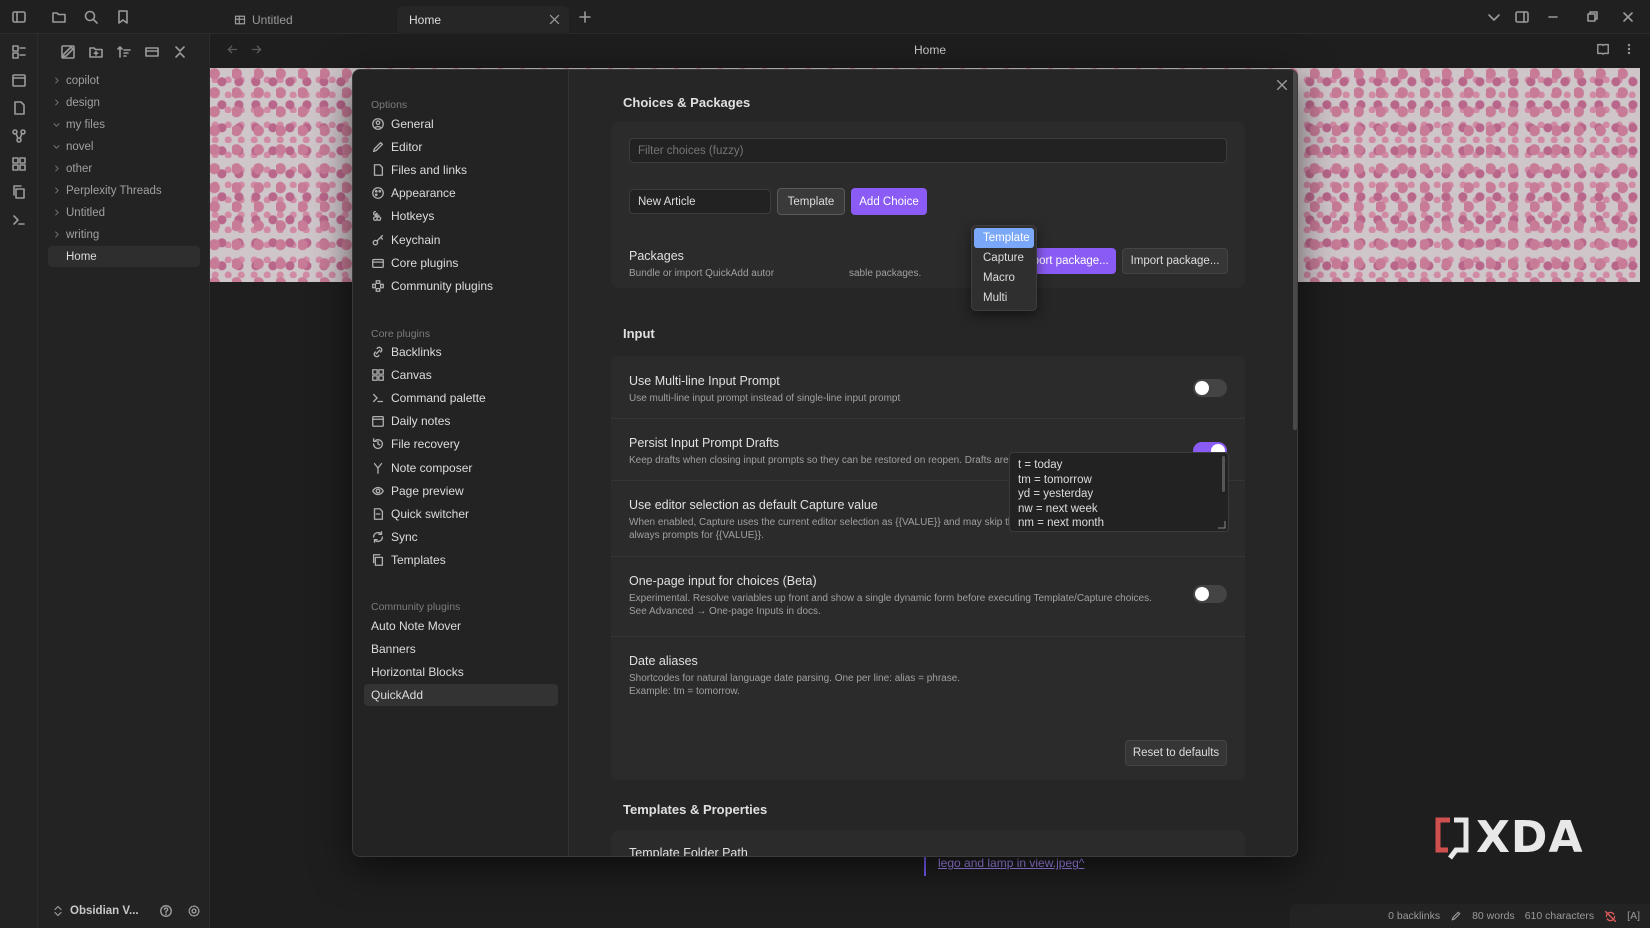 This screenshot has width=1650, height=928. Describe the element at coordinates (377, 216) in the screenshot. I see `hotkeys-icon` at that location.